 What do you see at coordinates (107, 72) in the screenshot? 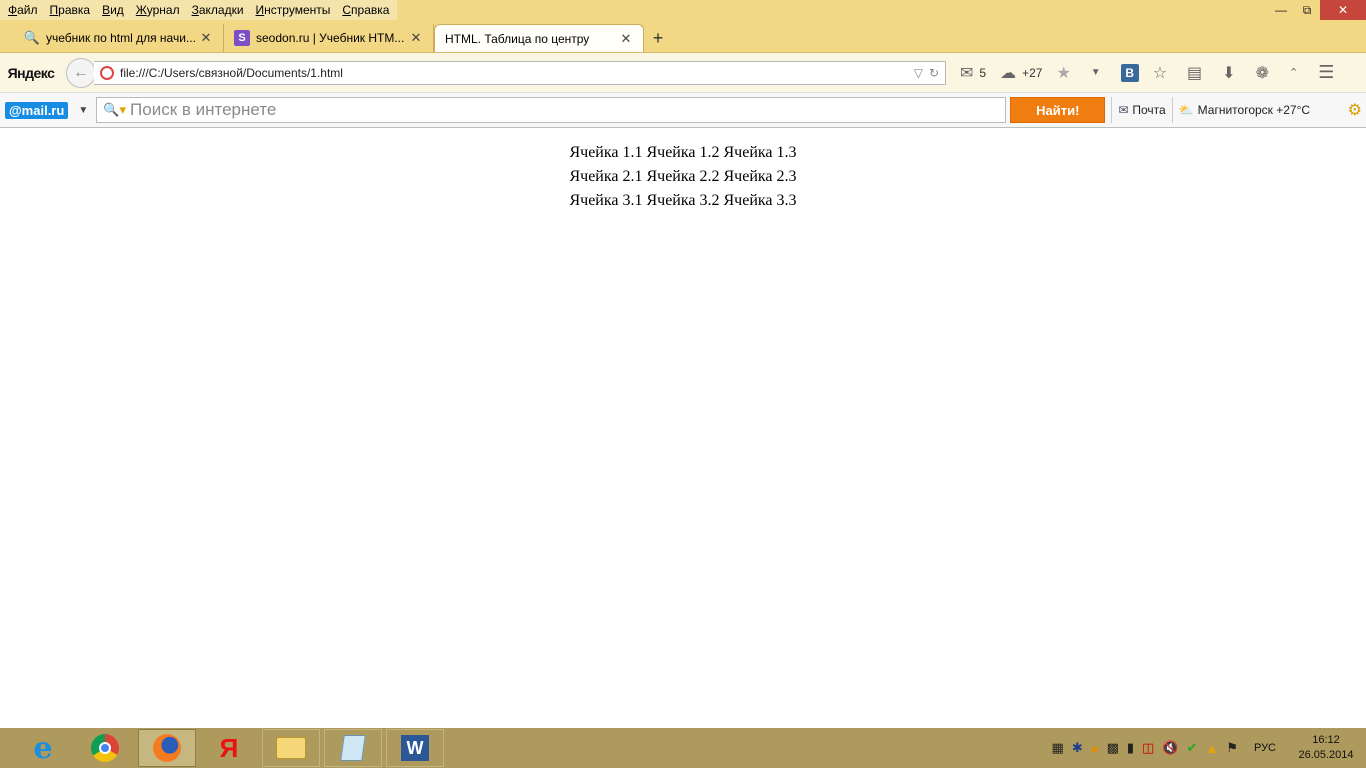
I see `local-file-icon` at bounding box center [107, 72].